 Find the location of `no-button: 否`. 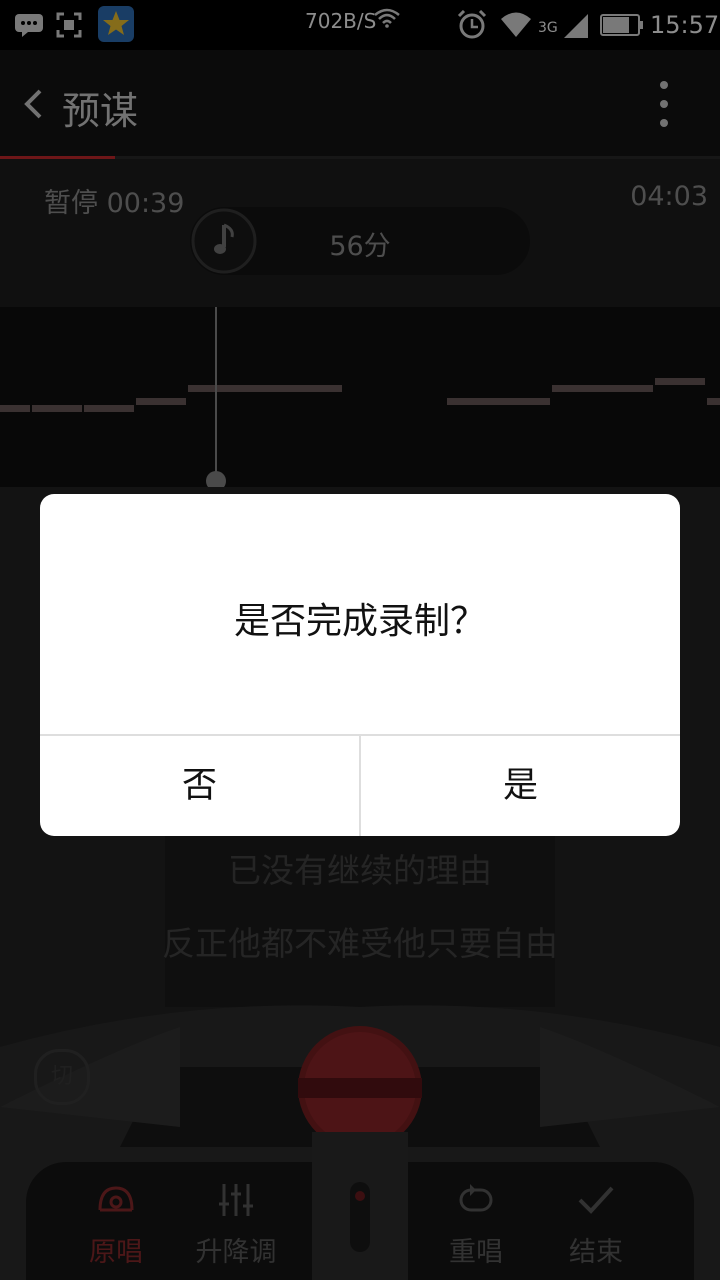

no-button: 否 is located at coordinates (199, 786).